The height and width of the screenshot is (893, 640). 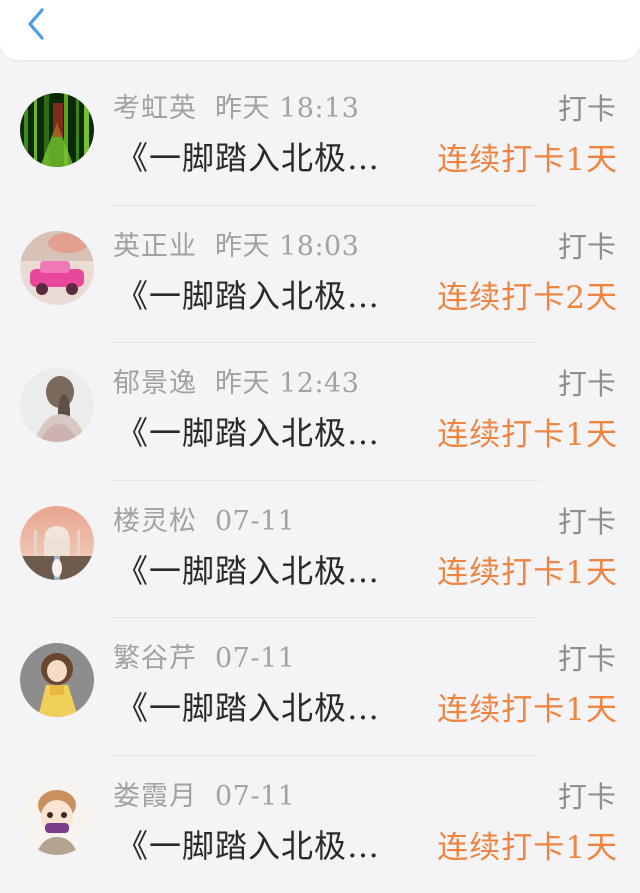 What do you see at coordinates (155, 521) in the screenshot?
I see `user-name: 楼灵松` at bounding box center [155, 521].